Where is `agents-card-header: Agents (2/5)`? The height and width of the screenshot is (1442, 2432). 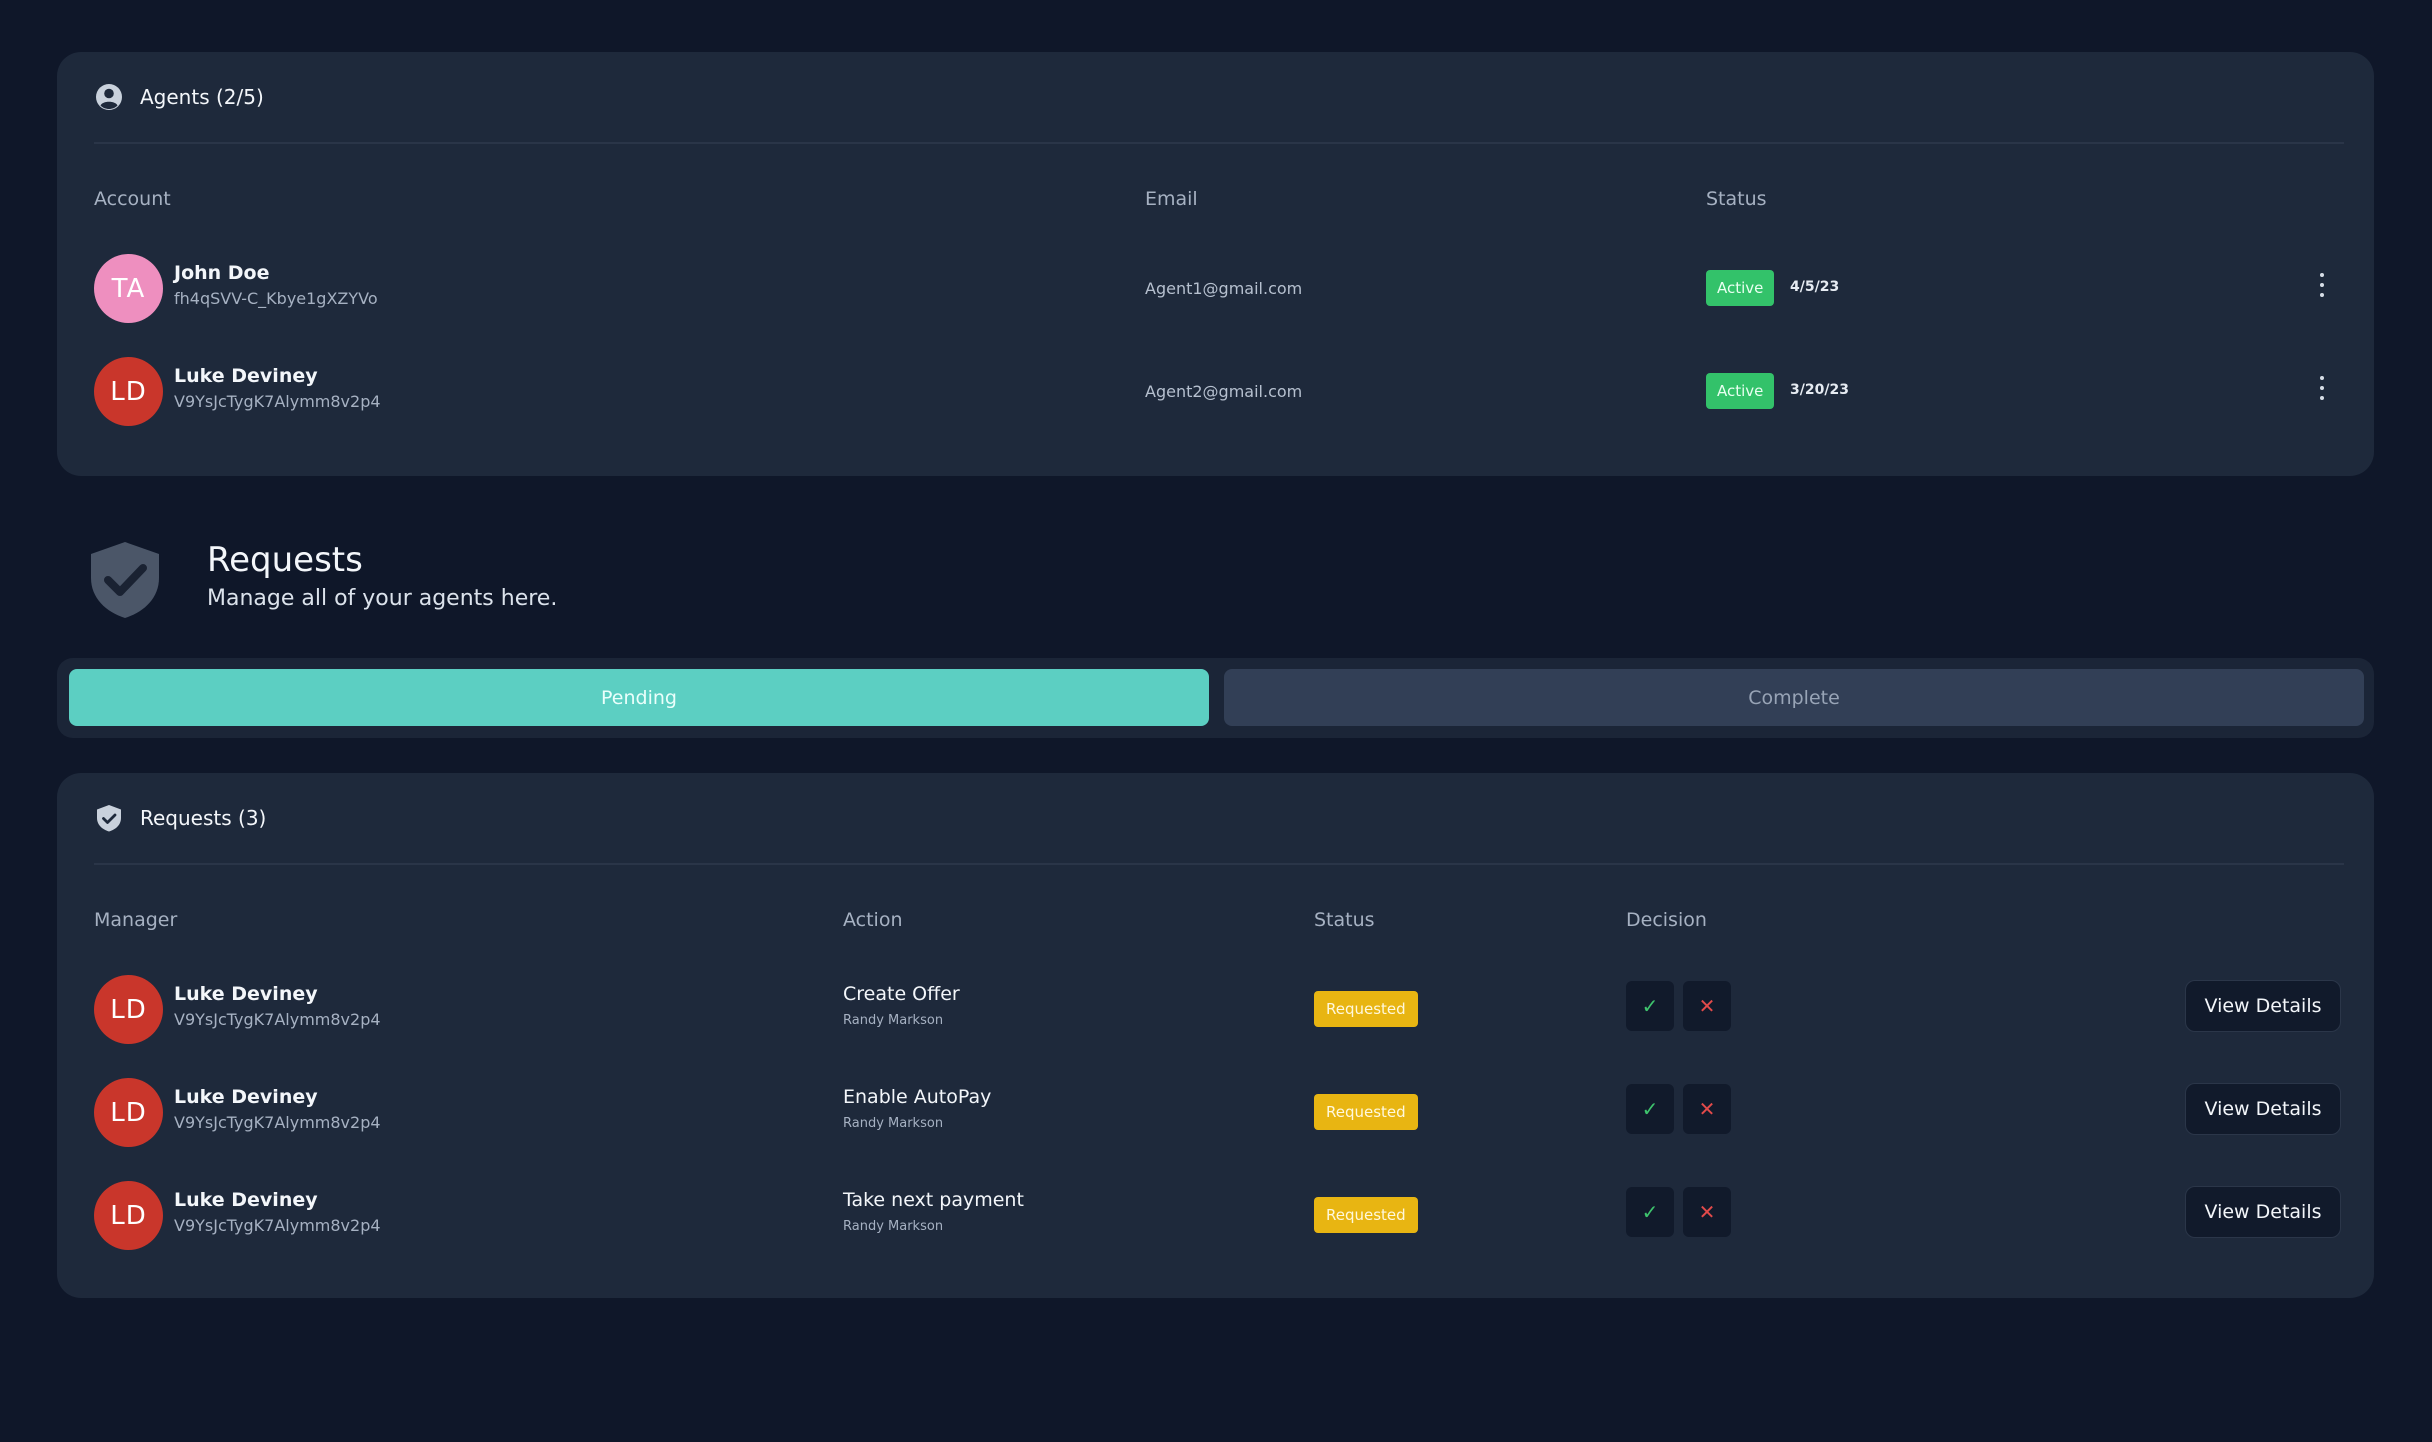
agents-card-header: Agents (2/5) is located at coordinates (1219, 98).